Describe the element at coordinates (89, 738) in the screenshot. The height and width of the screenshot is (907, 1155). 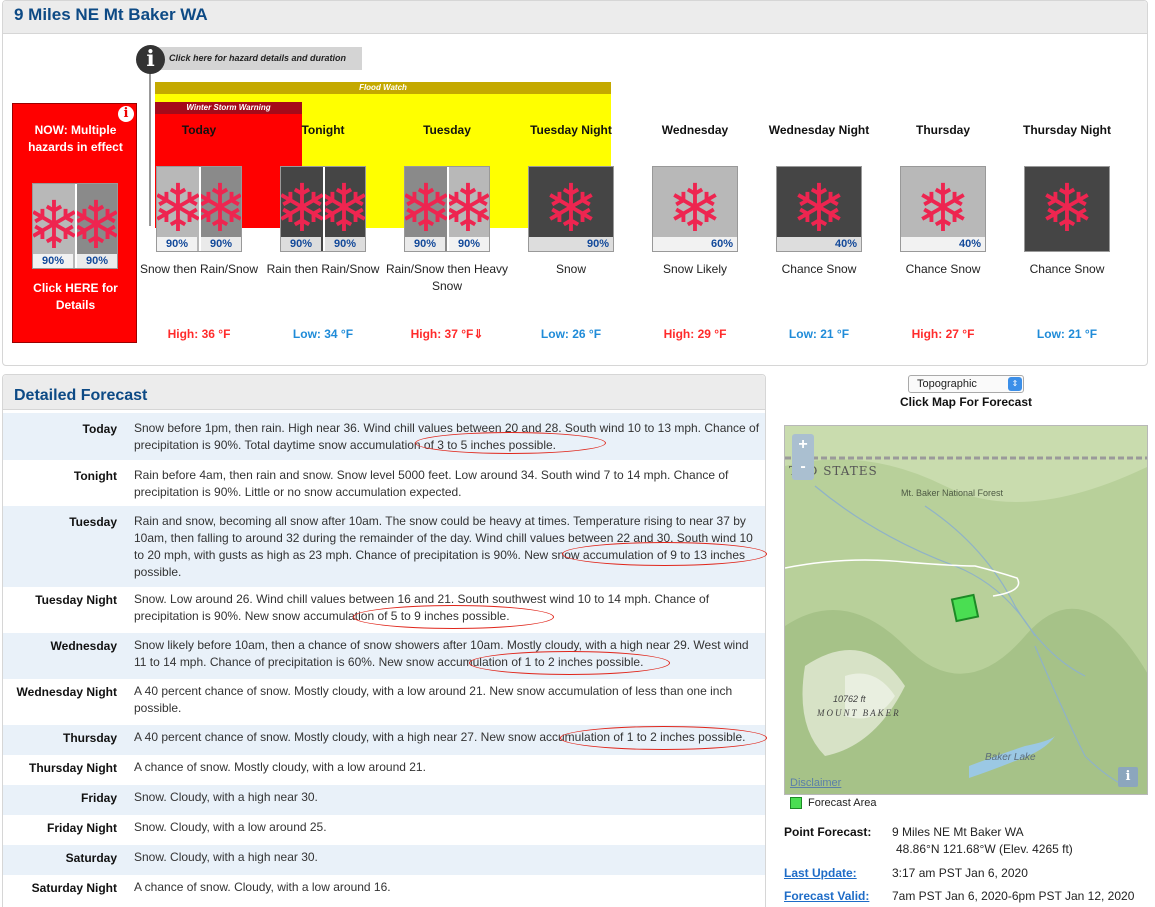
I see `detail-label: Thursday` at that location.